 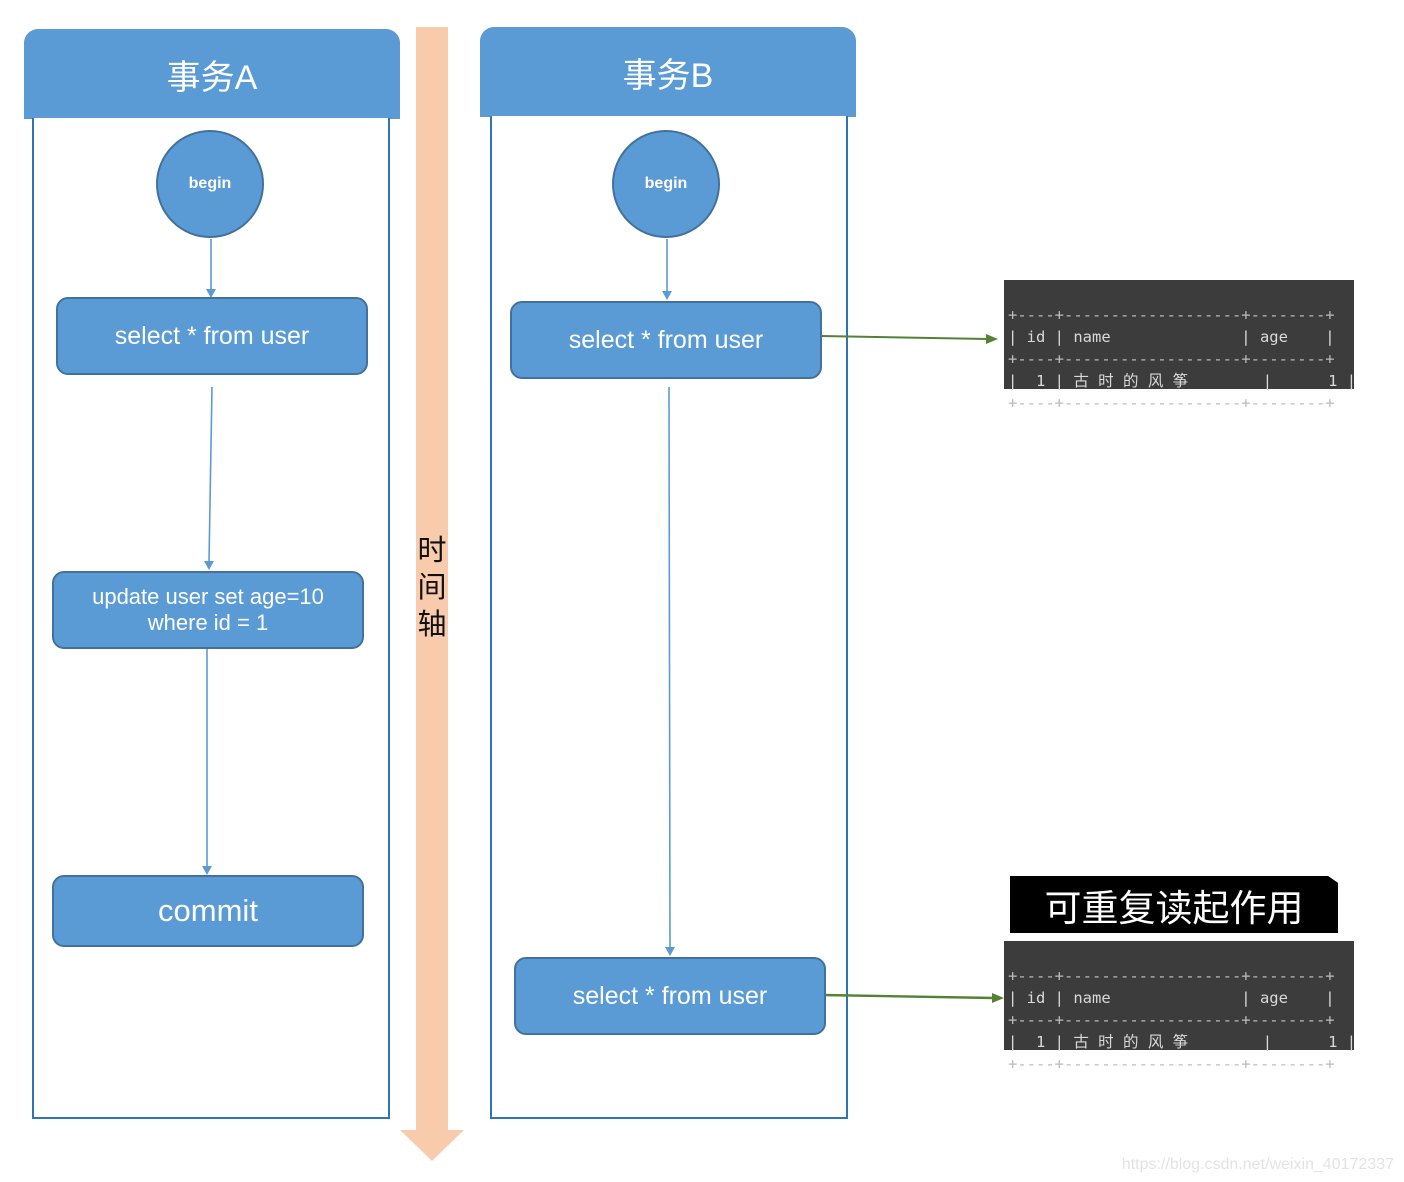 I want to click on lane-a-step-update: update user set age=10 where id = 1, so click(x=208, y=610).